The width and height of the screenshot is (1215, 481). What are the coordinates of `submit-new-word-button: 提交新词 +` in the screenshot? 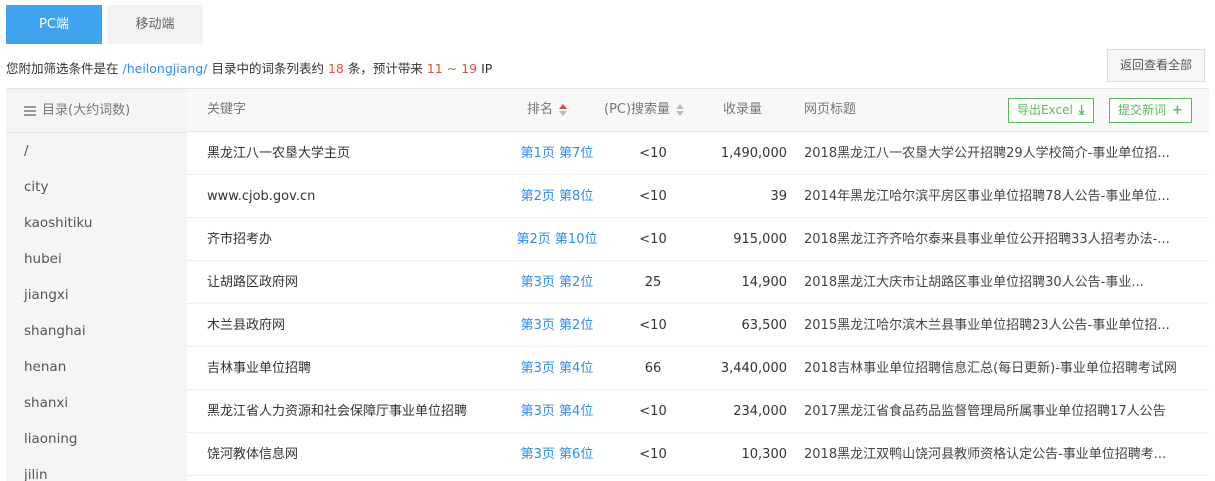 It's located at (1150, 110).